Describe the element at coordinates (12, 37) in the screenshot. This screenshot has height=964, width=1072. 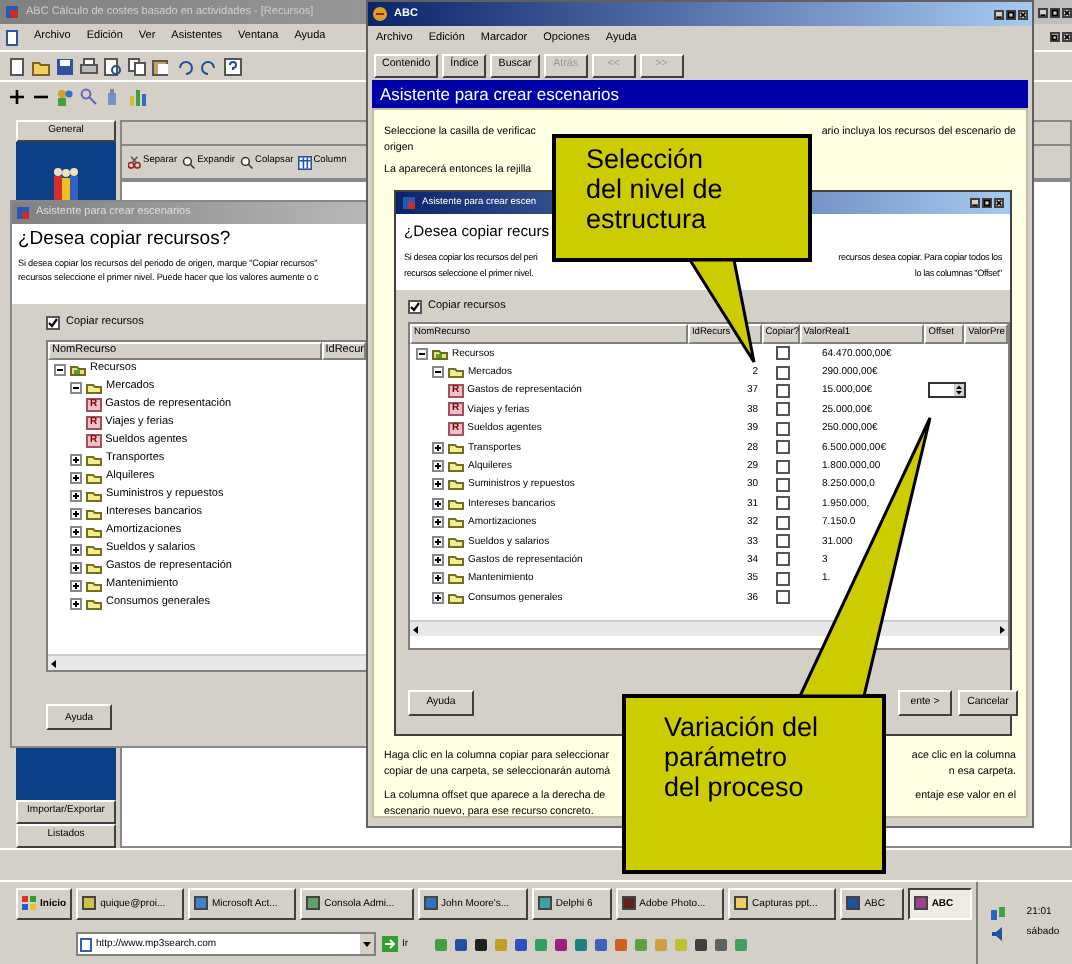
I see `document-icon` at that location.